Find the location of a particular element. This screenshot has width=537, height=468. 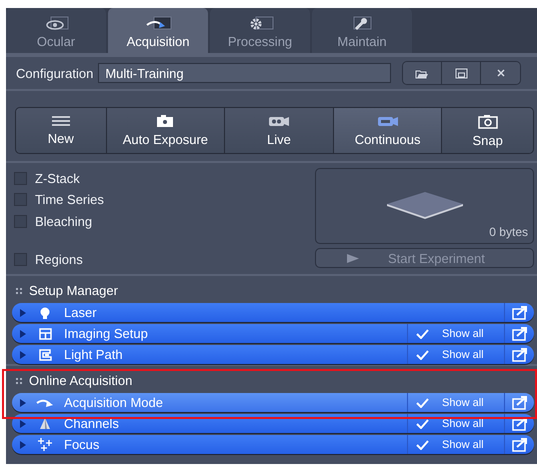

tool-name: Channels is located at coordinates (92, 423).